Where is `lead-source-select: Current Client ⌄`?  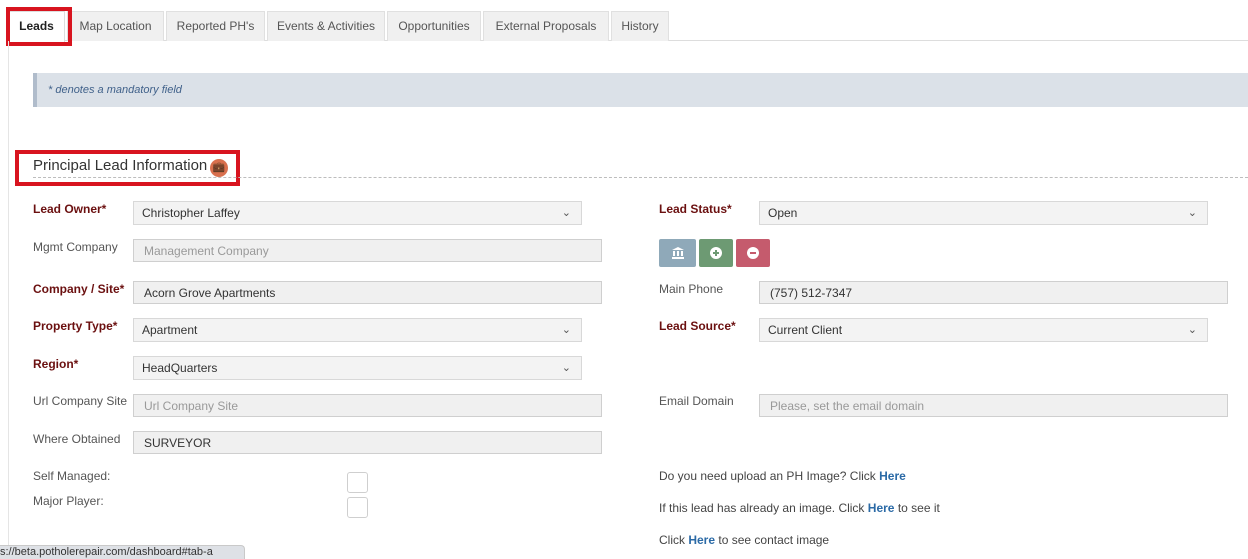
lead-source-select: Current Client ⌄ is located at coordinates (983, 330).